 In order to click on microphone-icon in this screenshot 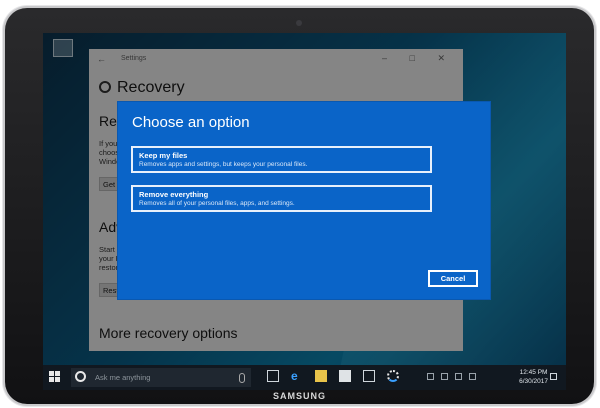, I will do `click(242, 378)`.